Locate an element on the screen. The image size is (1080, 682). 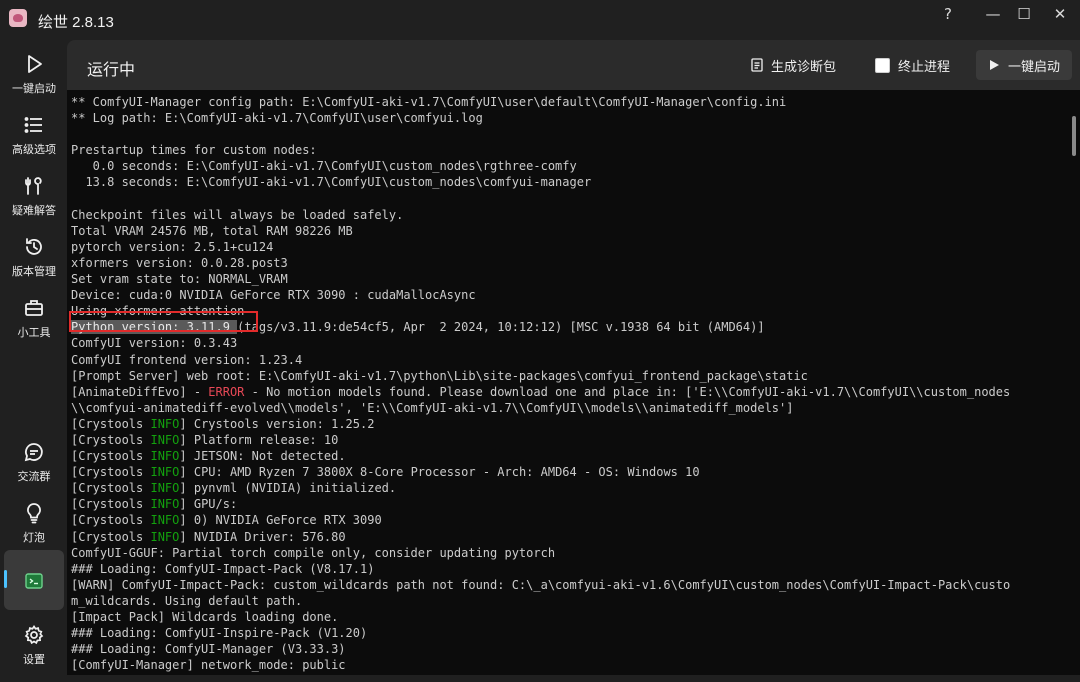
terminate-checkbox is located at coordinates (882, 65).